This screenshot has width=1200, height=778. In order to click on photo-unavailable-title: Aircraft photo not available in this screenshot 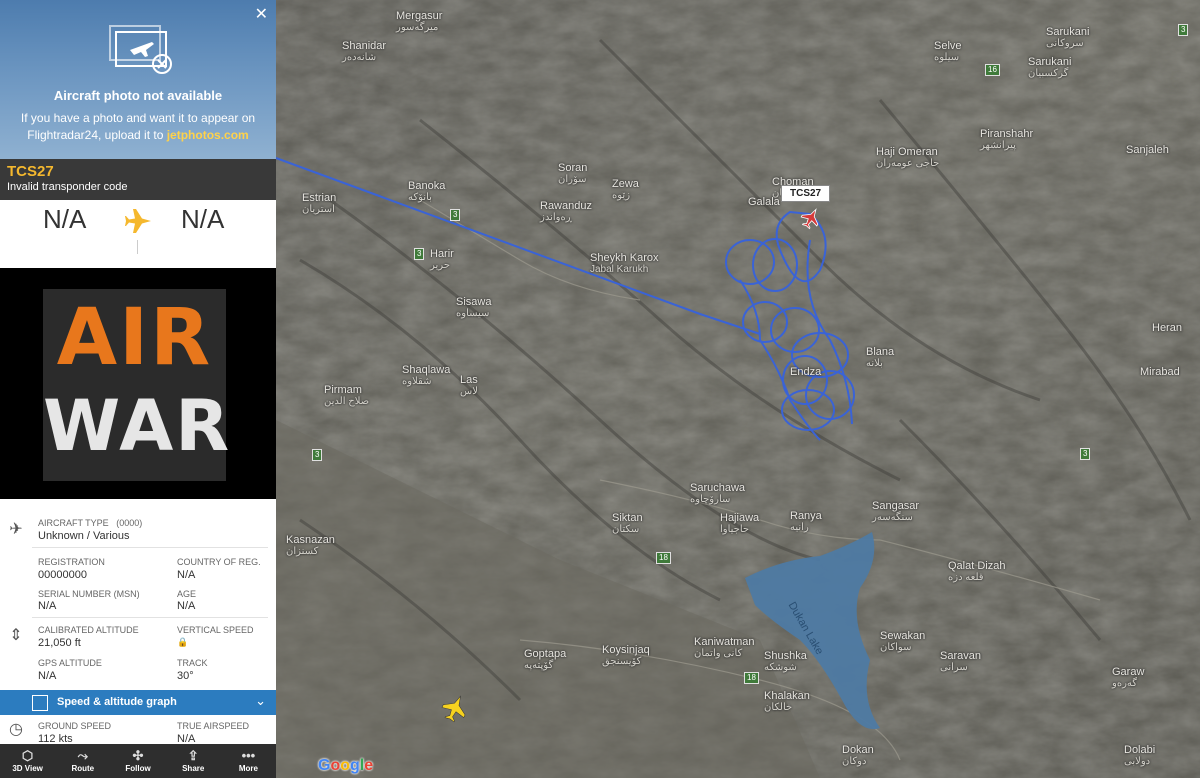, I will do `click(138, 95)`.